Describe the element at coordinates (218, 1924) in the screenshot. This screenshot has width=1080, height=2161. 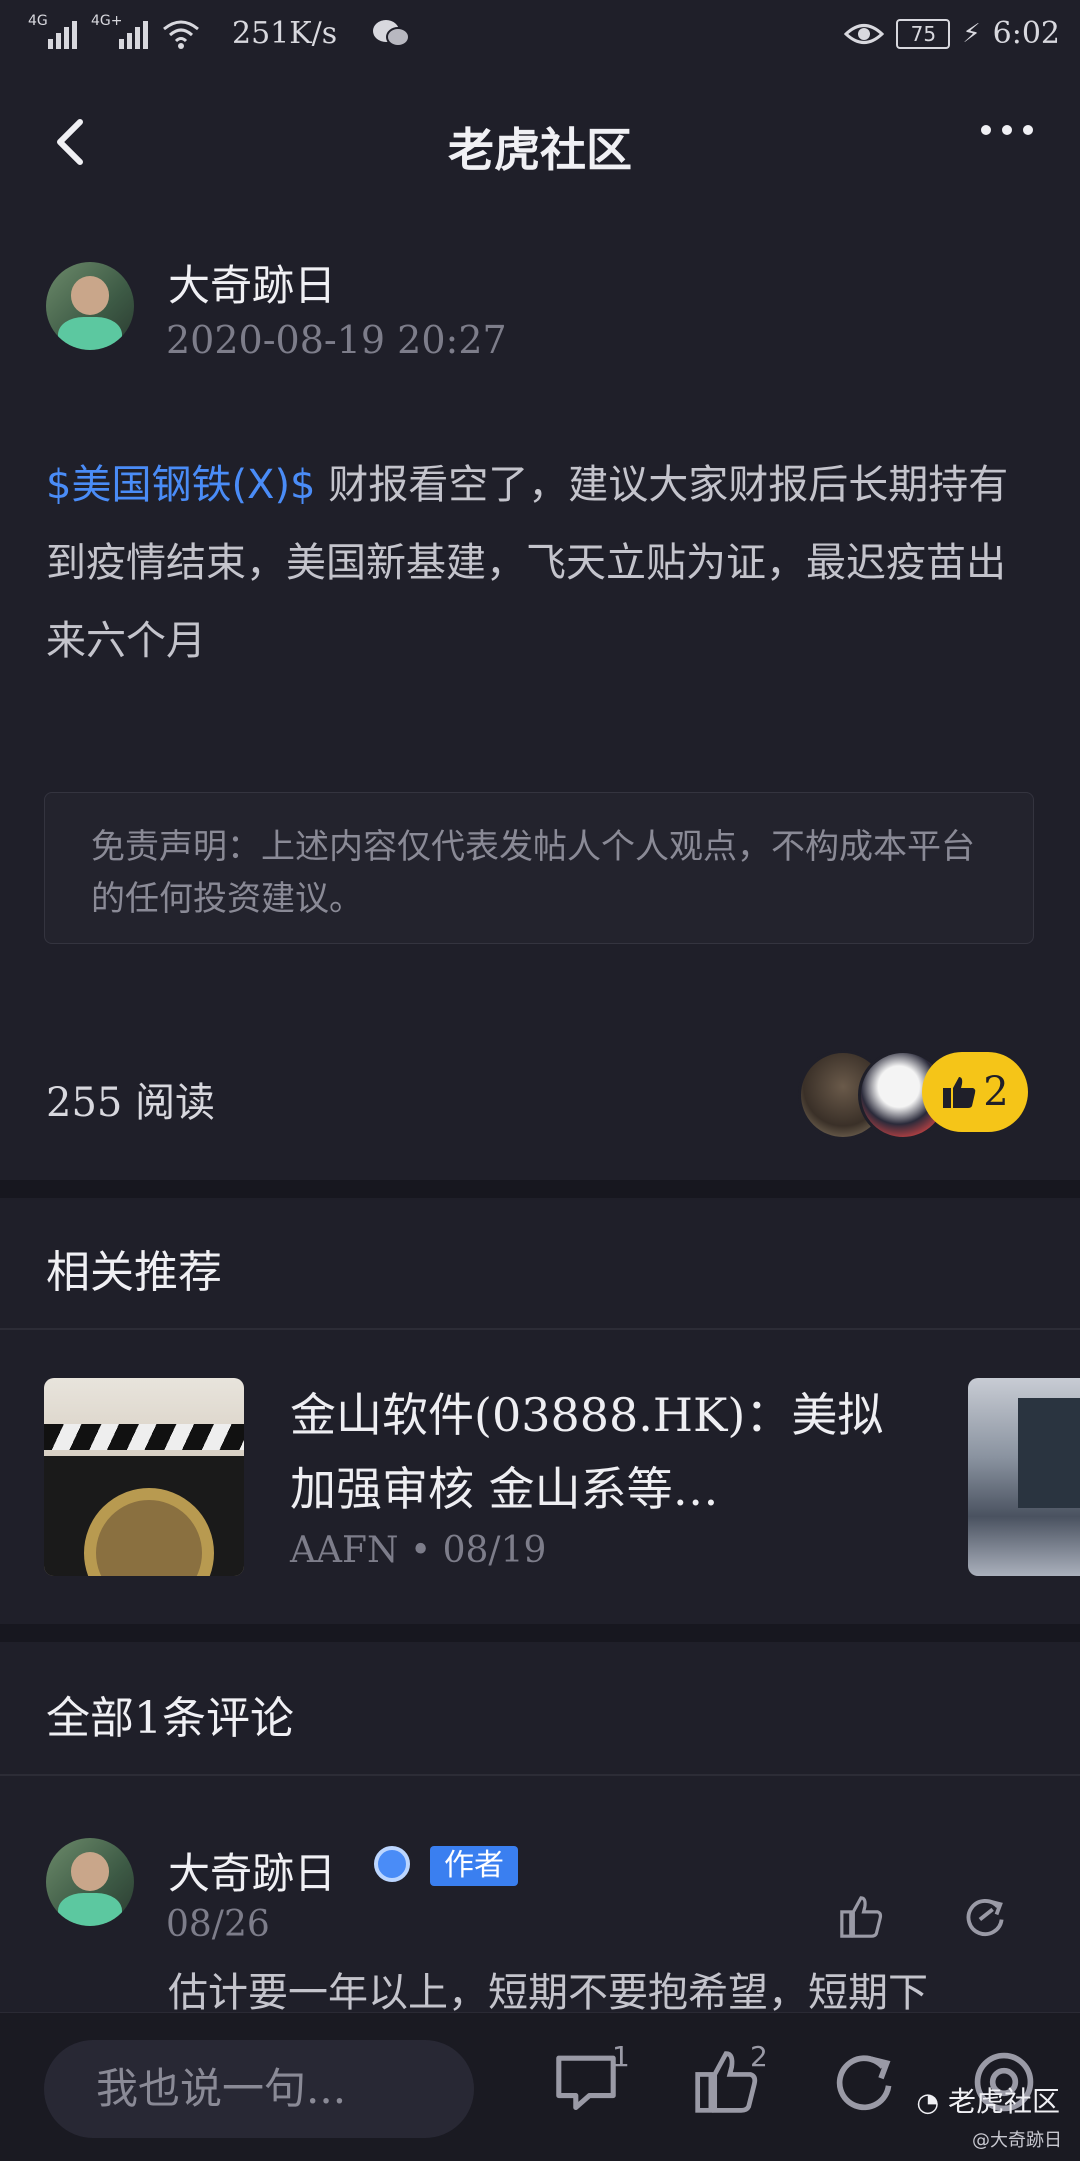
I see `comment-time: 08/26` at that location.